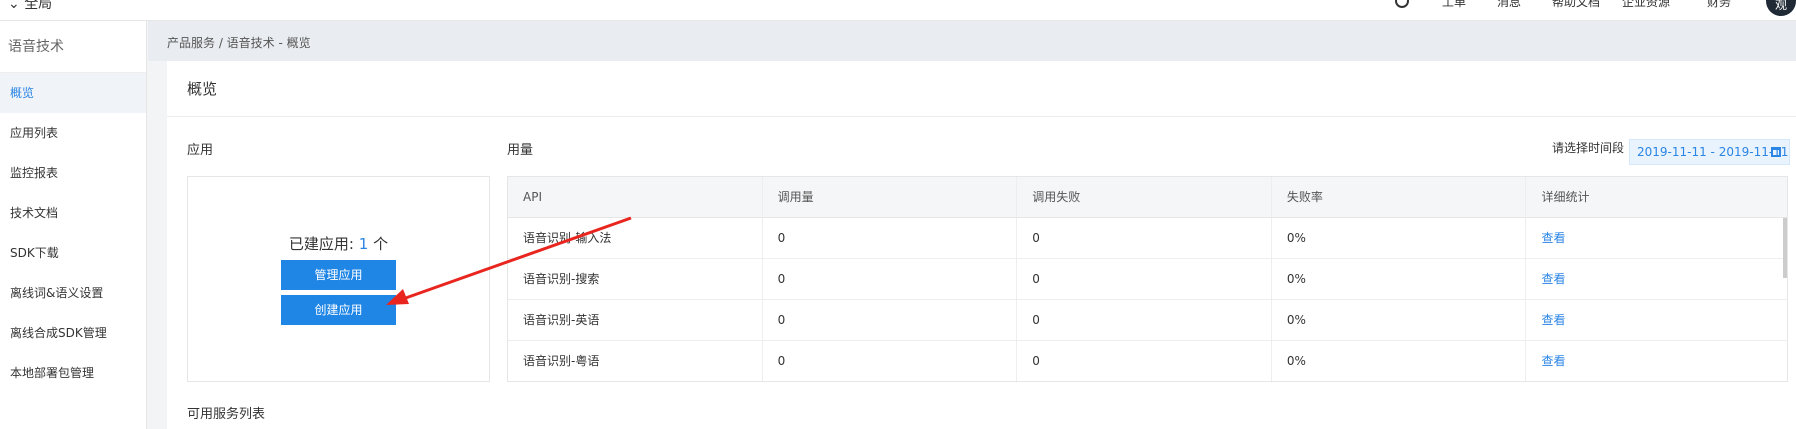 This screenshot has width=1796, height=429. Describe the element at coordinates (1399, 197) in the screenshot. I see `header-fail-rate: 失败率` at that location.